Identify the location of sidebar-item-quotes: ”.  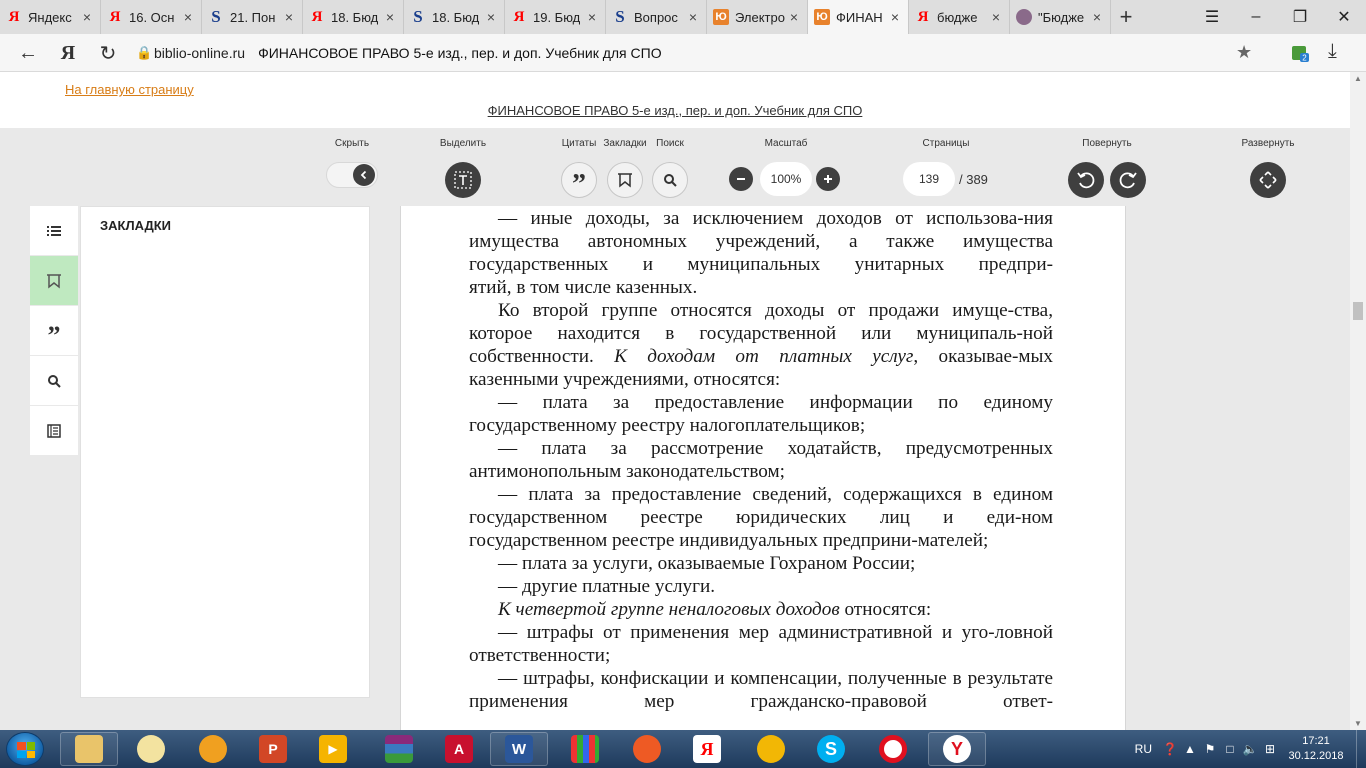
(54, 330).